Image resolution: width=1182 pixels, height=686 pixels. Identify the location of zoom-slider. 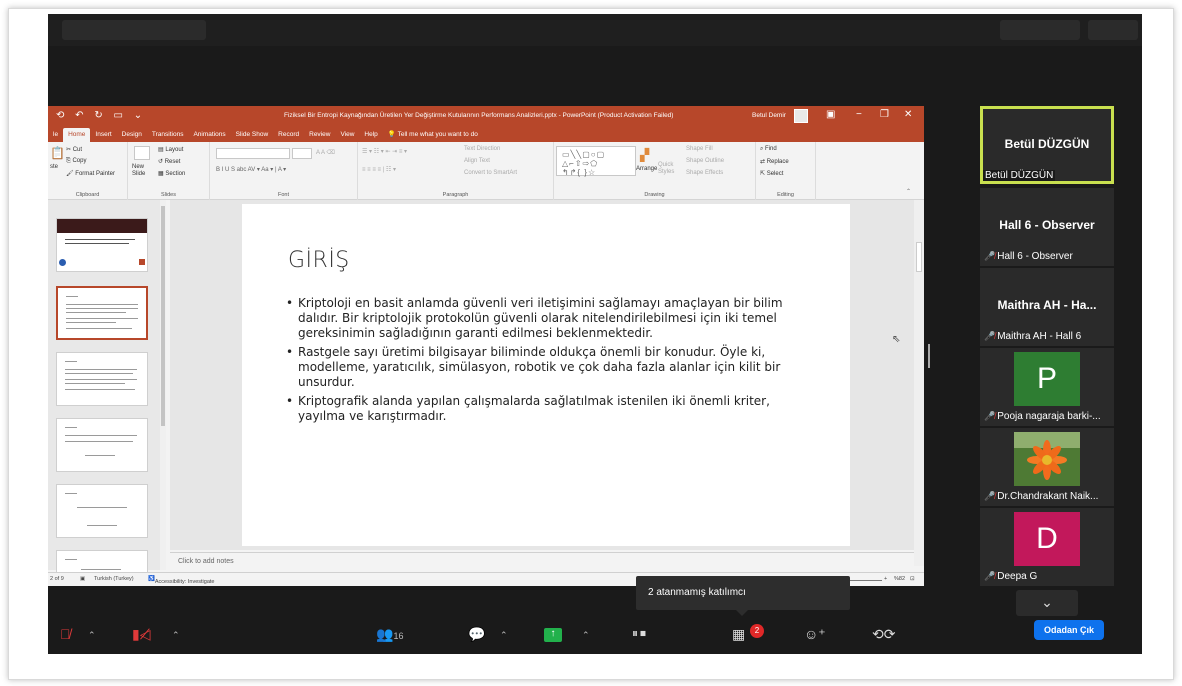
(865, 580).